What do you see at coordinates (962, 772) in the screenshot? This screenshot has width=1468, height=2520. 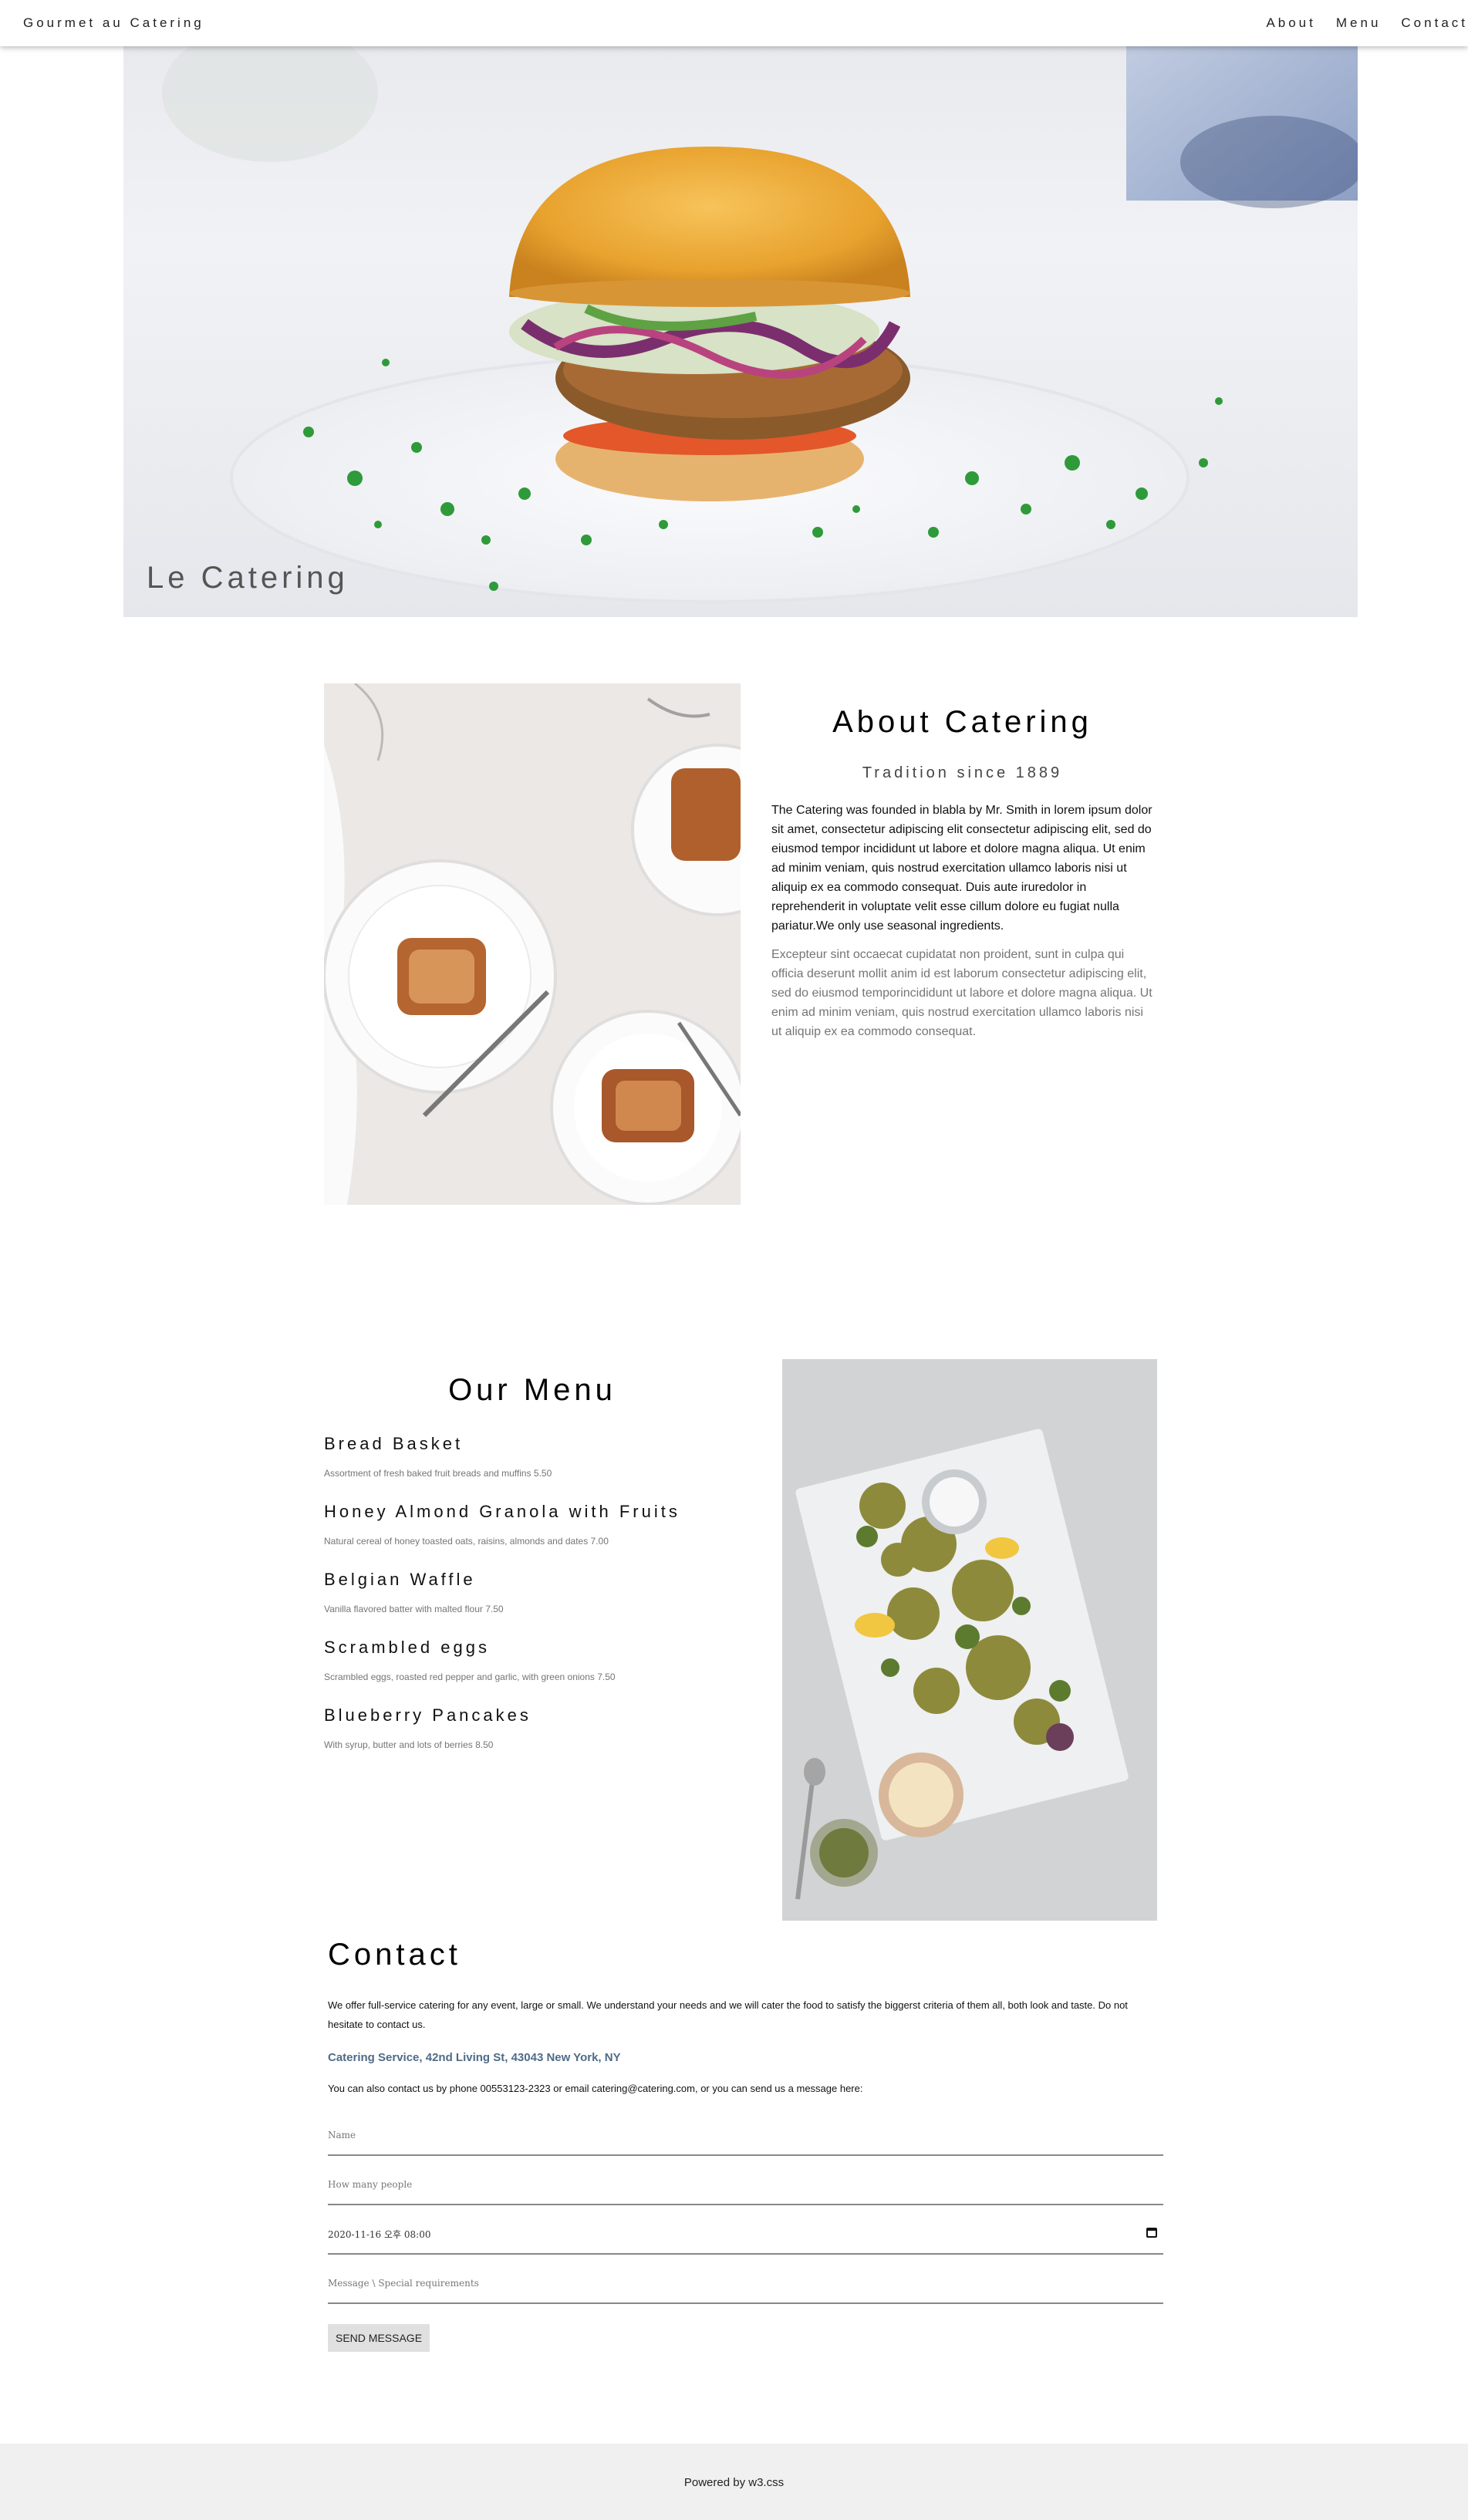 I see `about-subtitle: Tradition since 1889` at bounding box center [962, 772].